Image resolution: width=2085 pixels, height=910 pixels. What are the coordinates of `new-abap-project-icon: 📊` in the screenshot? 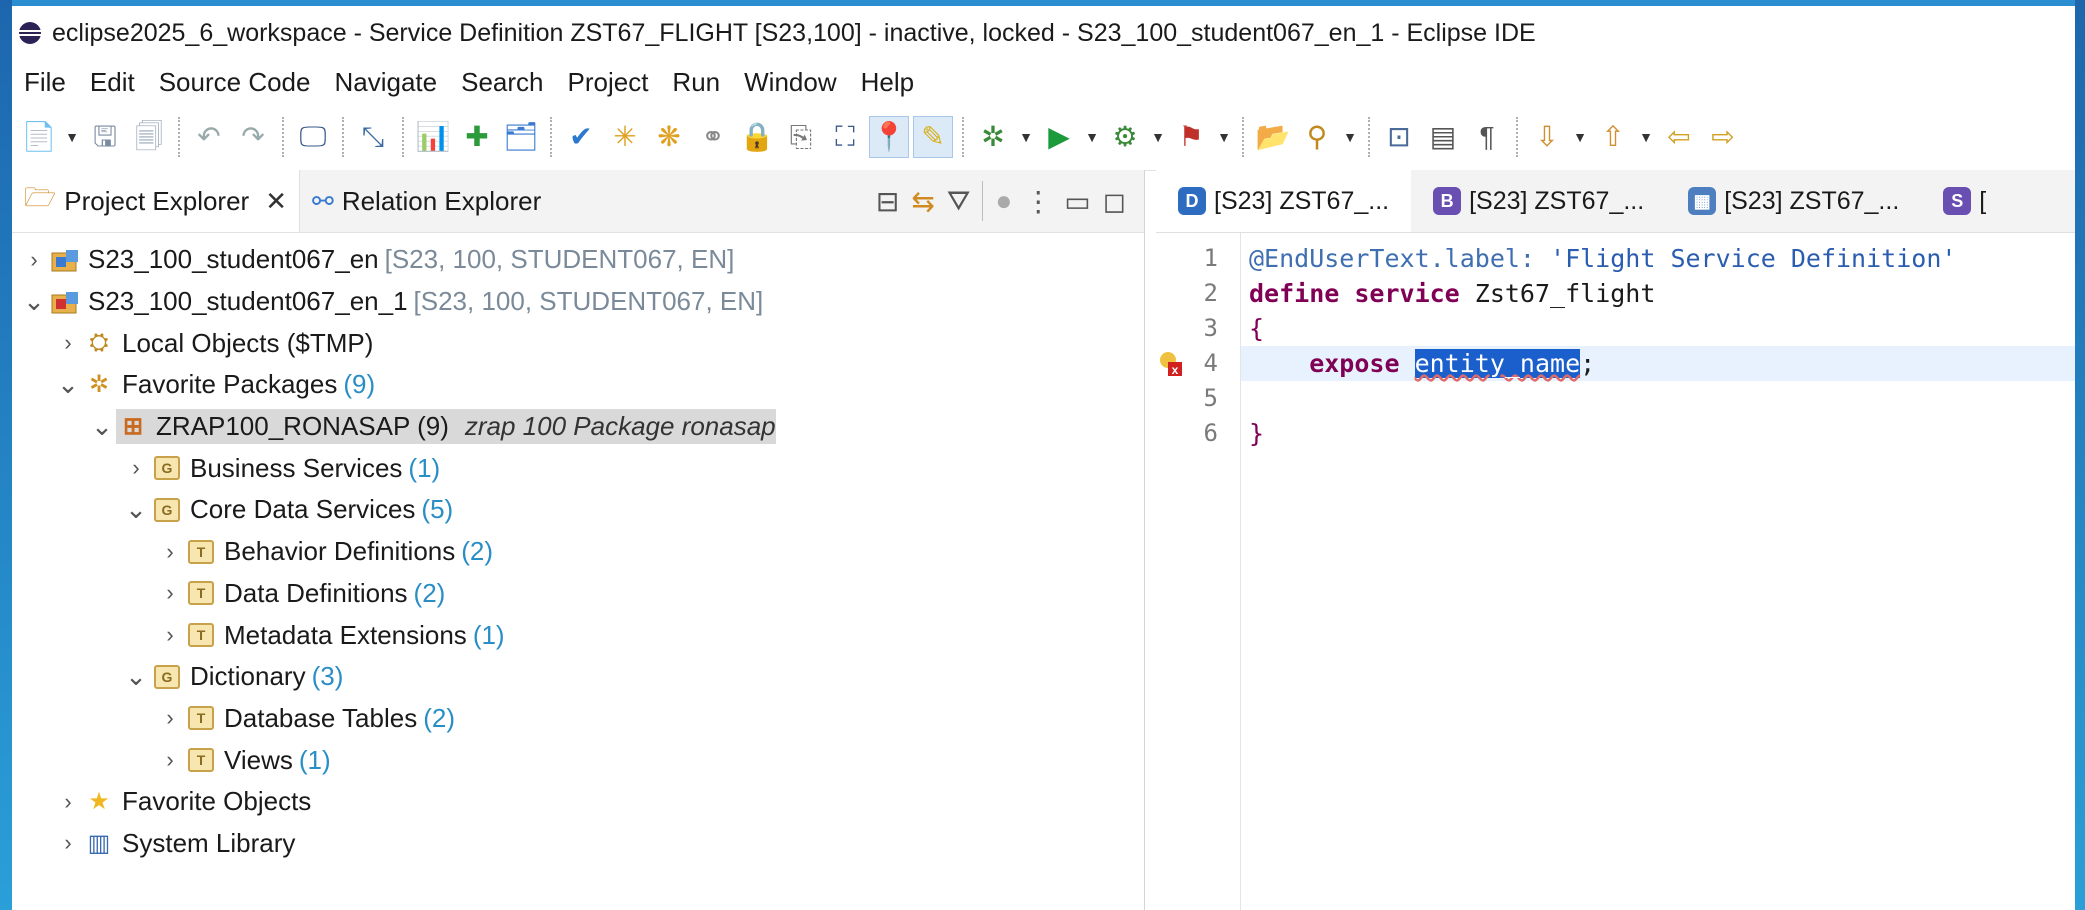 It's located at (433, 137).